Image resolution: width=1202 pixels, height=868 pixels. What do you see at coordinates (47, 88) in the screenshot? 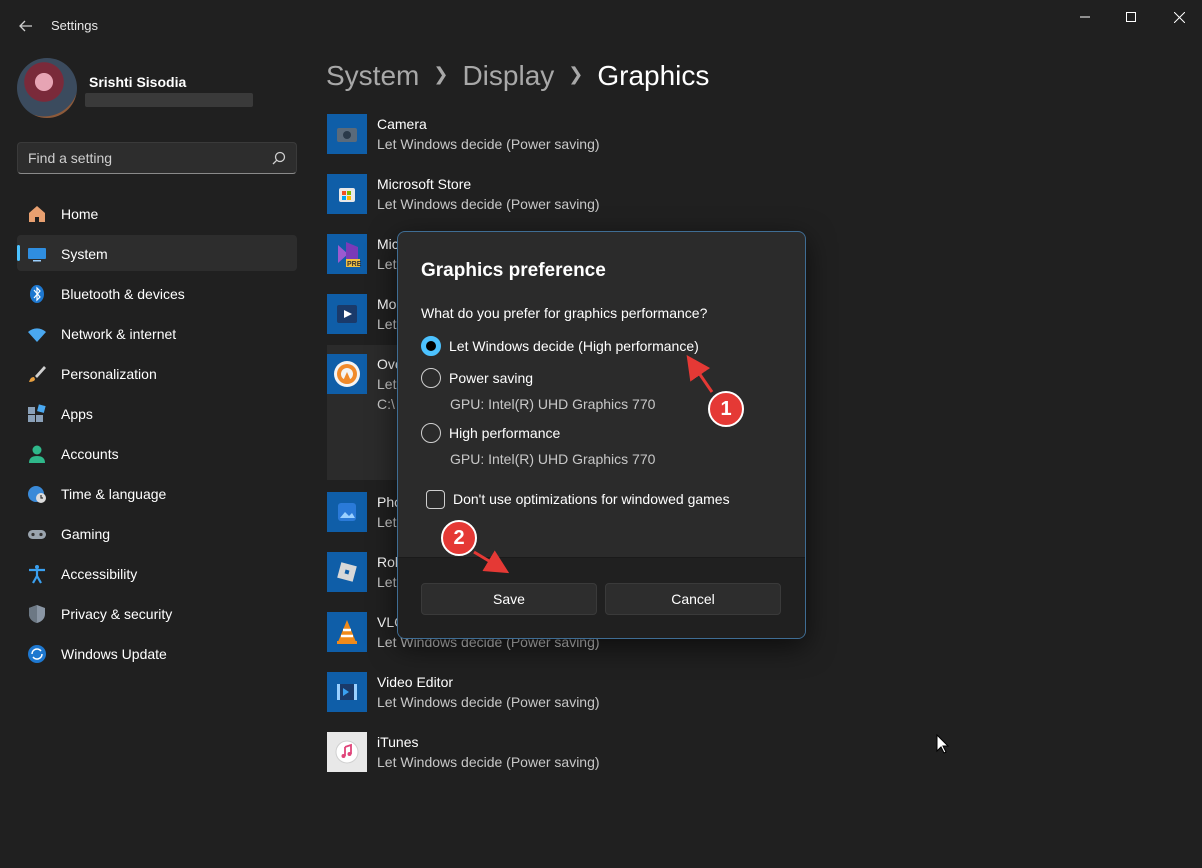
I see `avatar` at bounding box center [47, 88].